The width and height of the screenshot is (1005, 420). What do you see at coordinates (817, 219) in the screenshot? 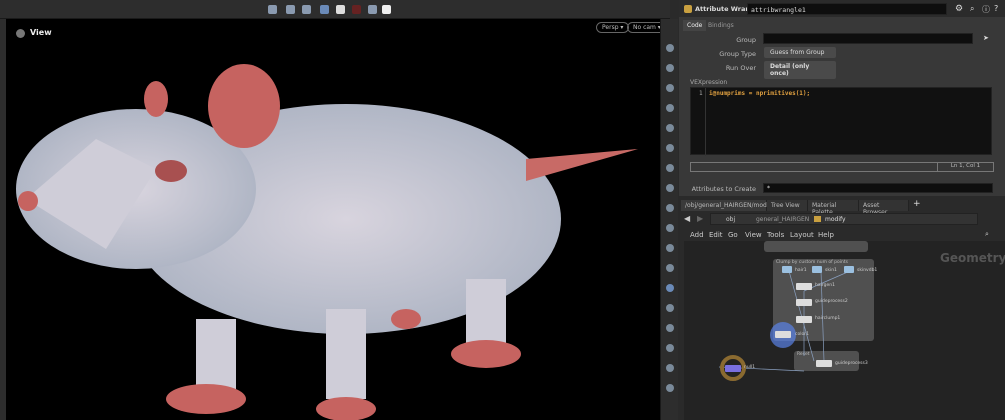
I see `geo-icon` at bounding box center [817, 219].